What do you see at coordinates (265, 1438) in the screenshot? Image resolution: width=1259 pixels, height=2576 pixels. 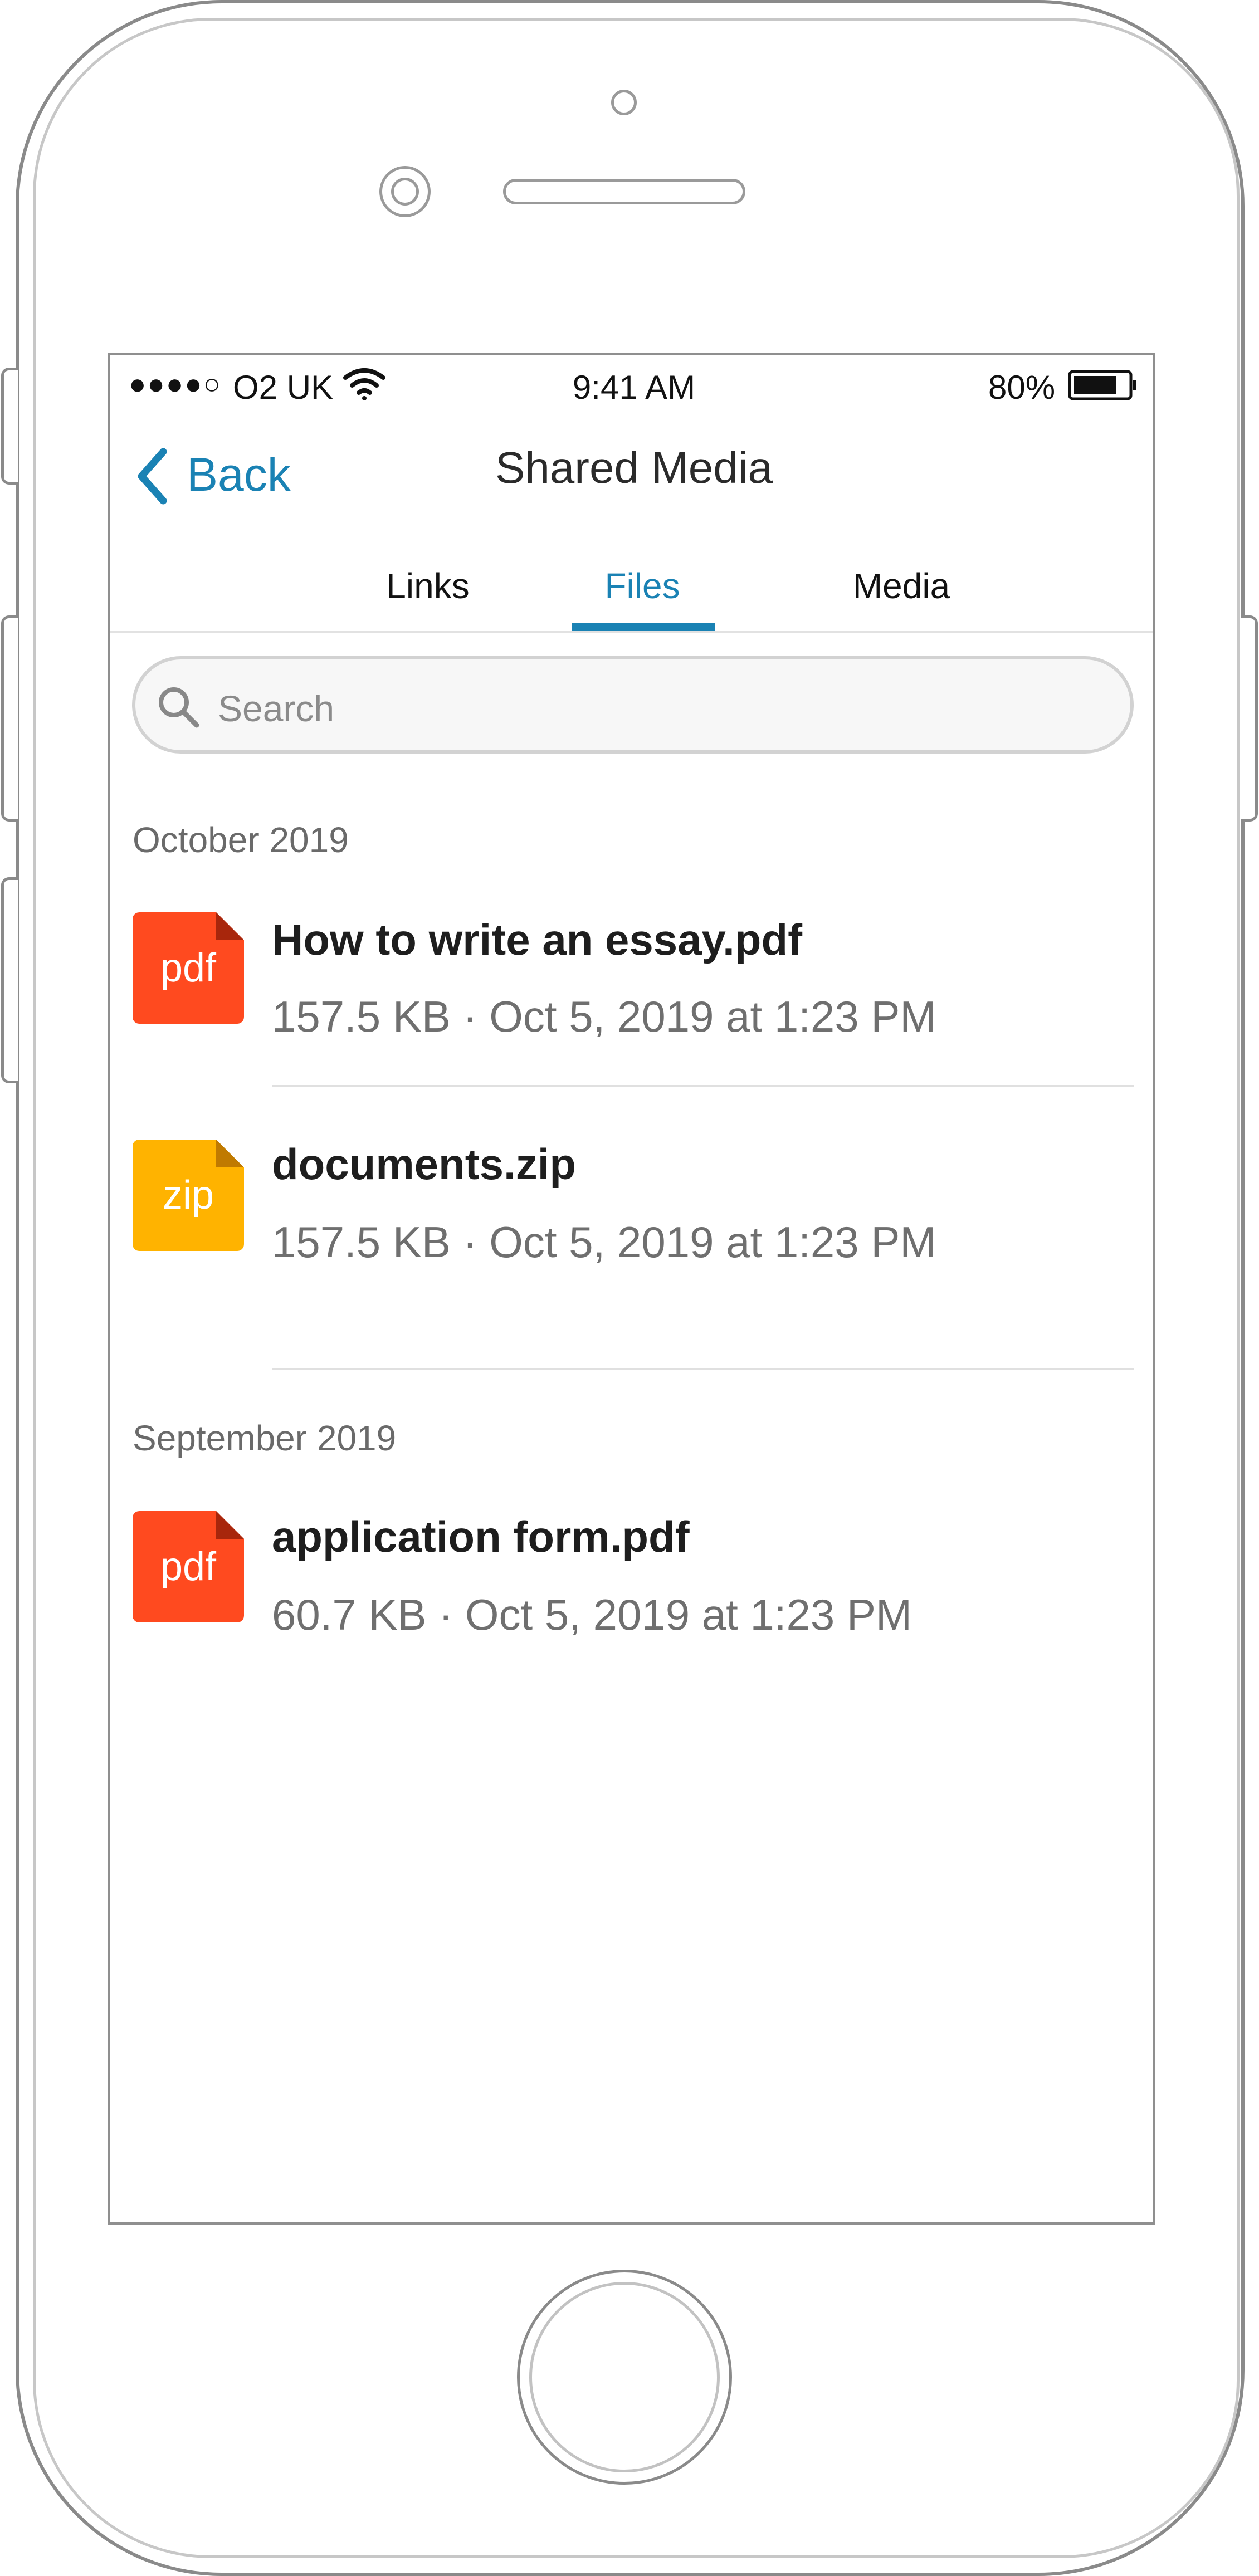 I see `section-header-september-2019: September 2019` at bounding box center [265, 1438].